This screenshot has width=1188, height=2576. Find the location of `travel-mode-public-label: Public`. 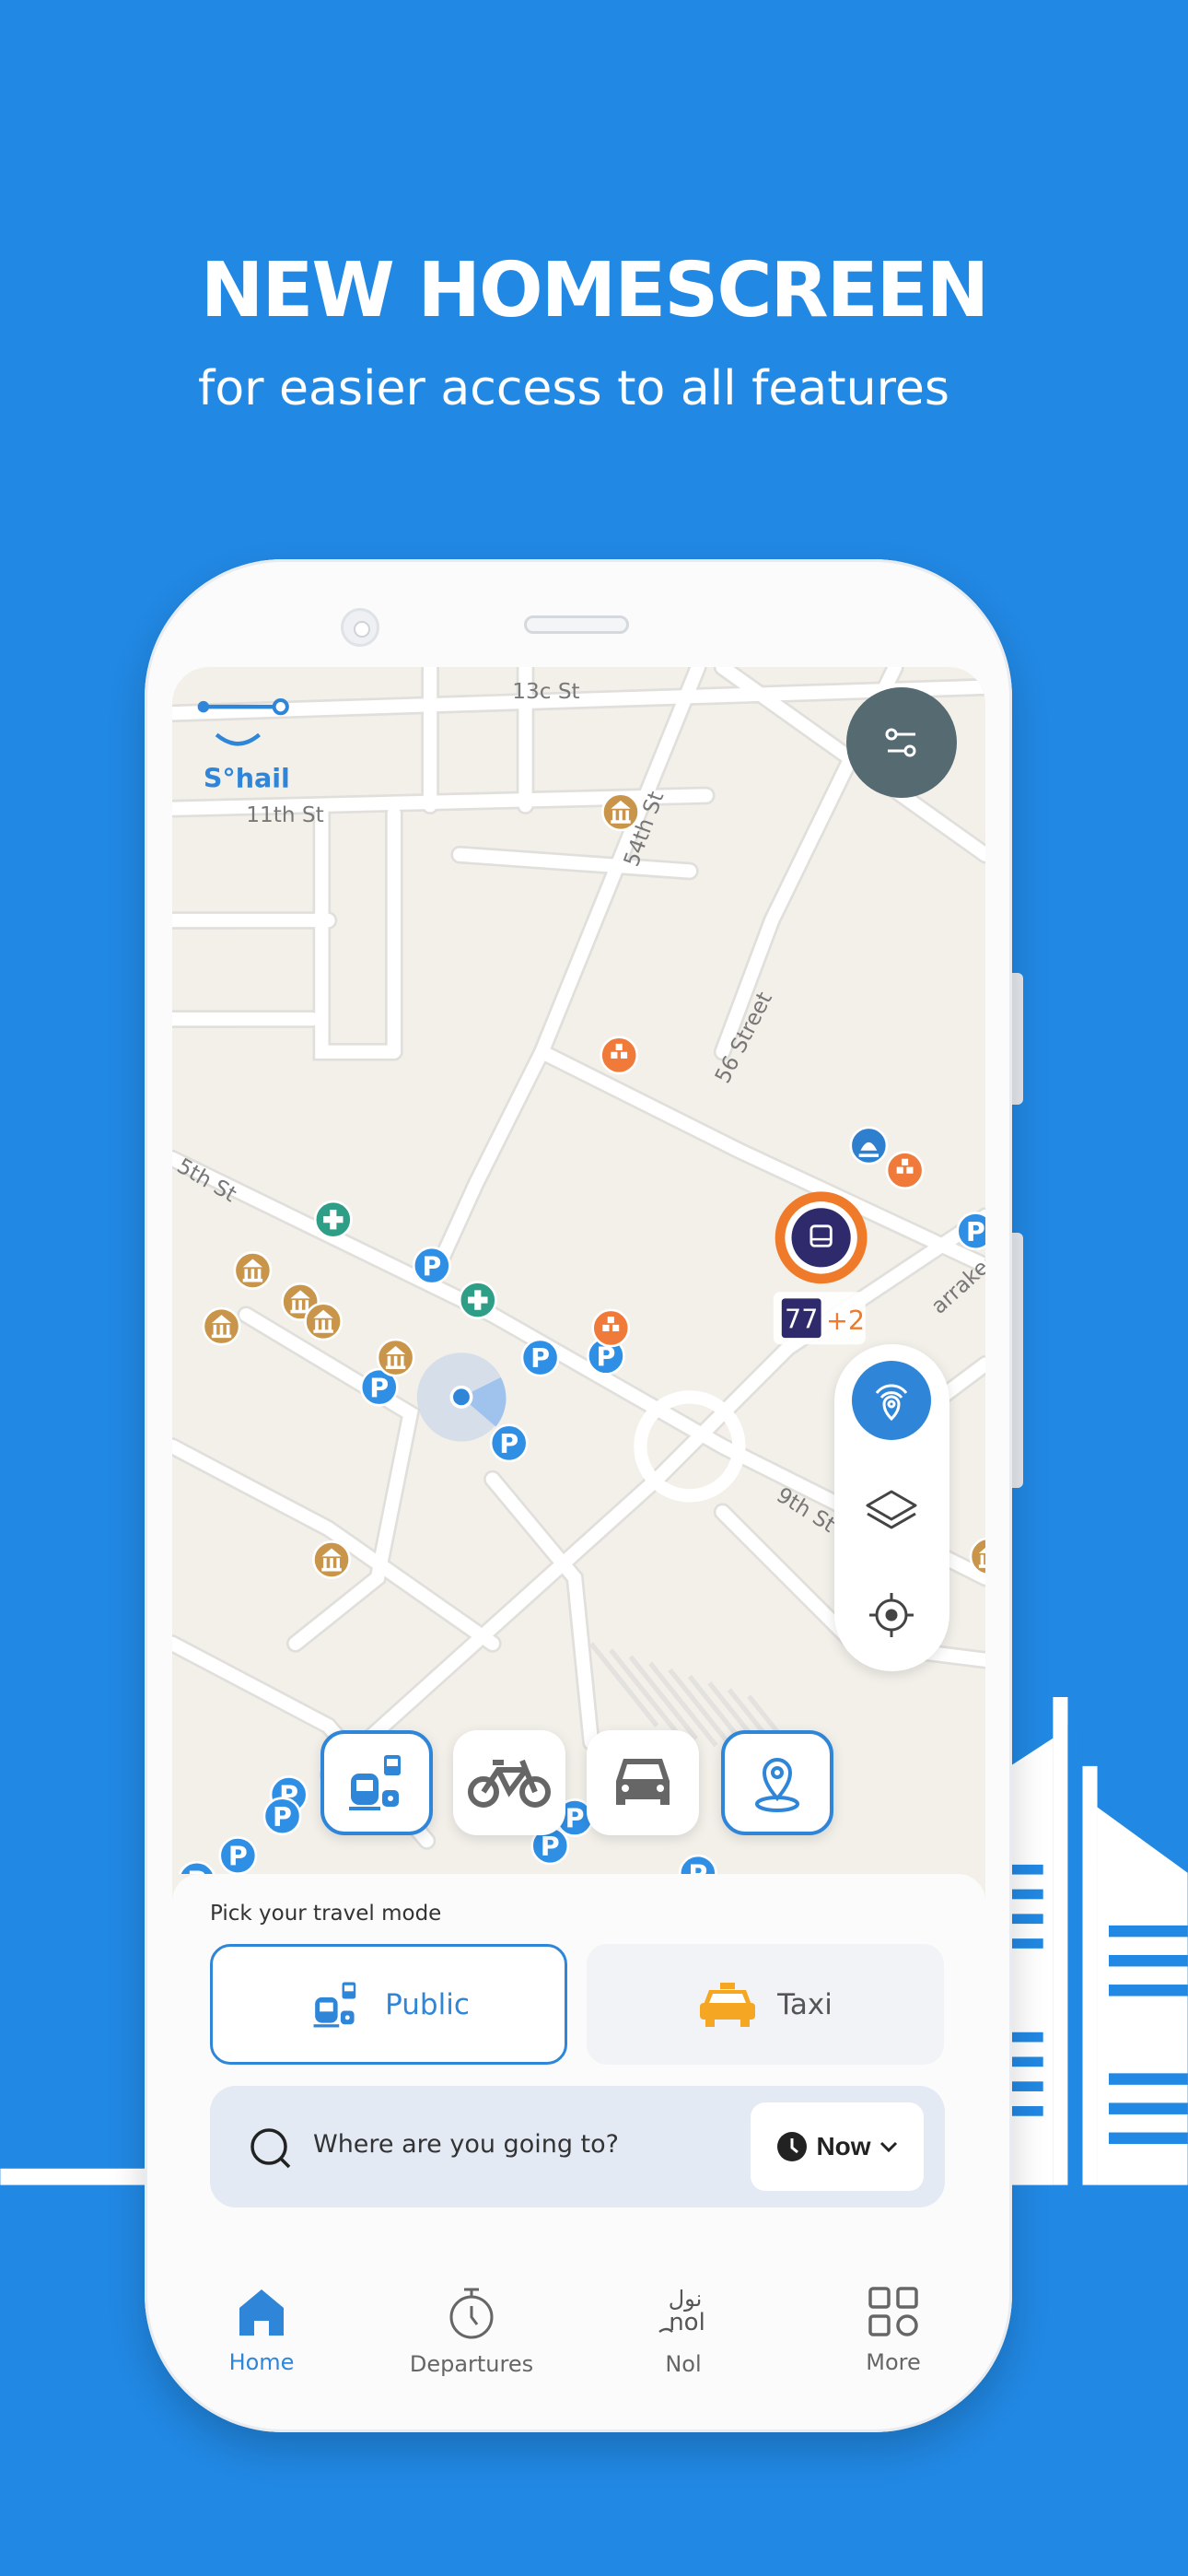

travel-mode-public-label: Public is located at coordinates (427, 2004).